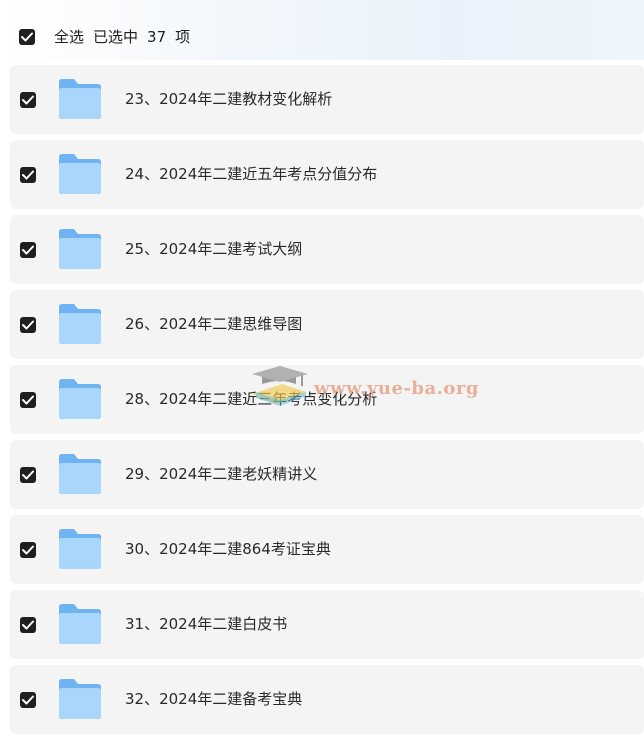 This screenshot has width=644, height=738. What do you see at coordinates (214, 324) in the screenshot?
I see `folder-name: 26、2024年二建思维导图` at bounding box center [214, 324].